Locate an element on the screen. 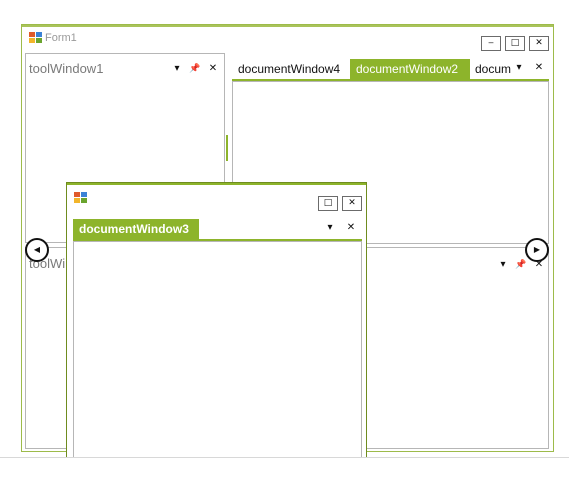 The width and height of the screenshot is (569, 498). tool-window-1-dropdown-icon: ▾ is located at coordinates (177, 69).